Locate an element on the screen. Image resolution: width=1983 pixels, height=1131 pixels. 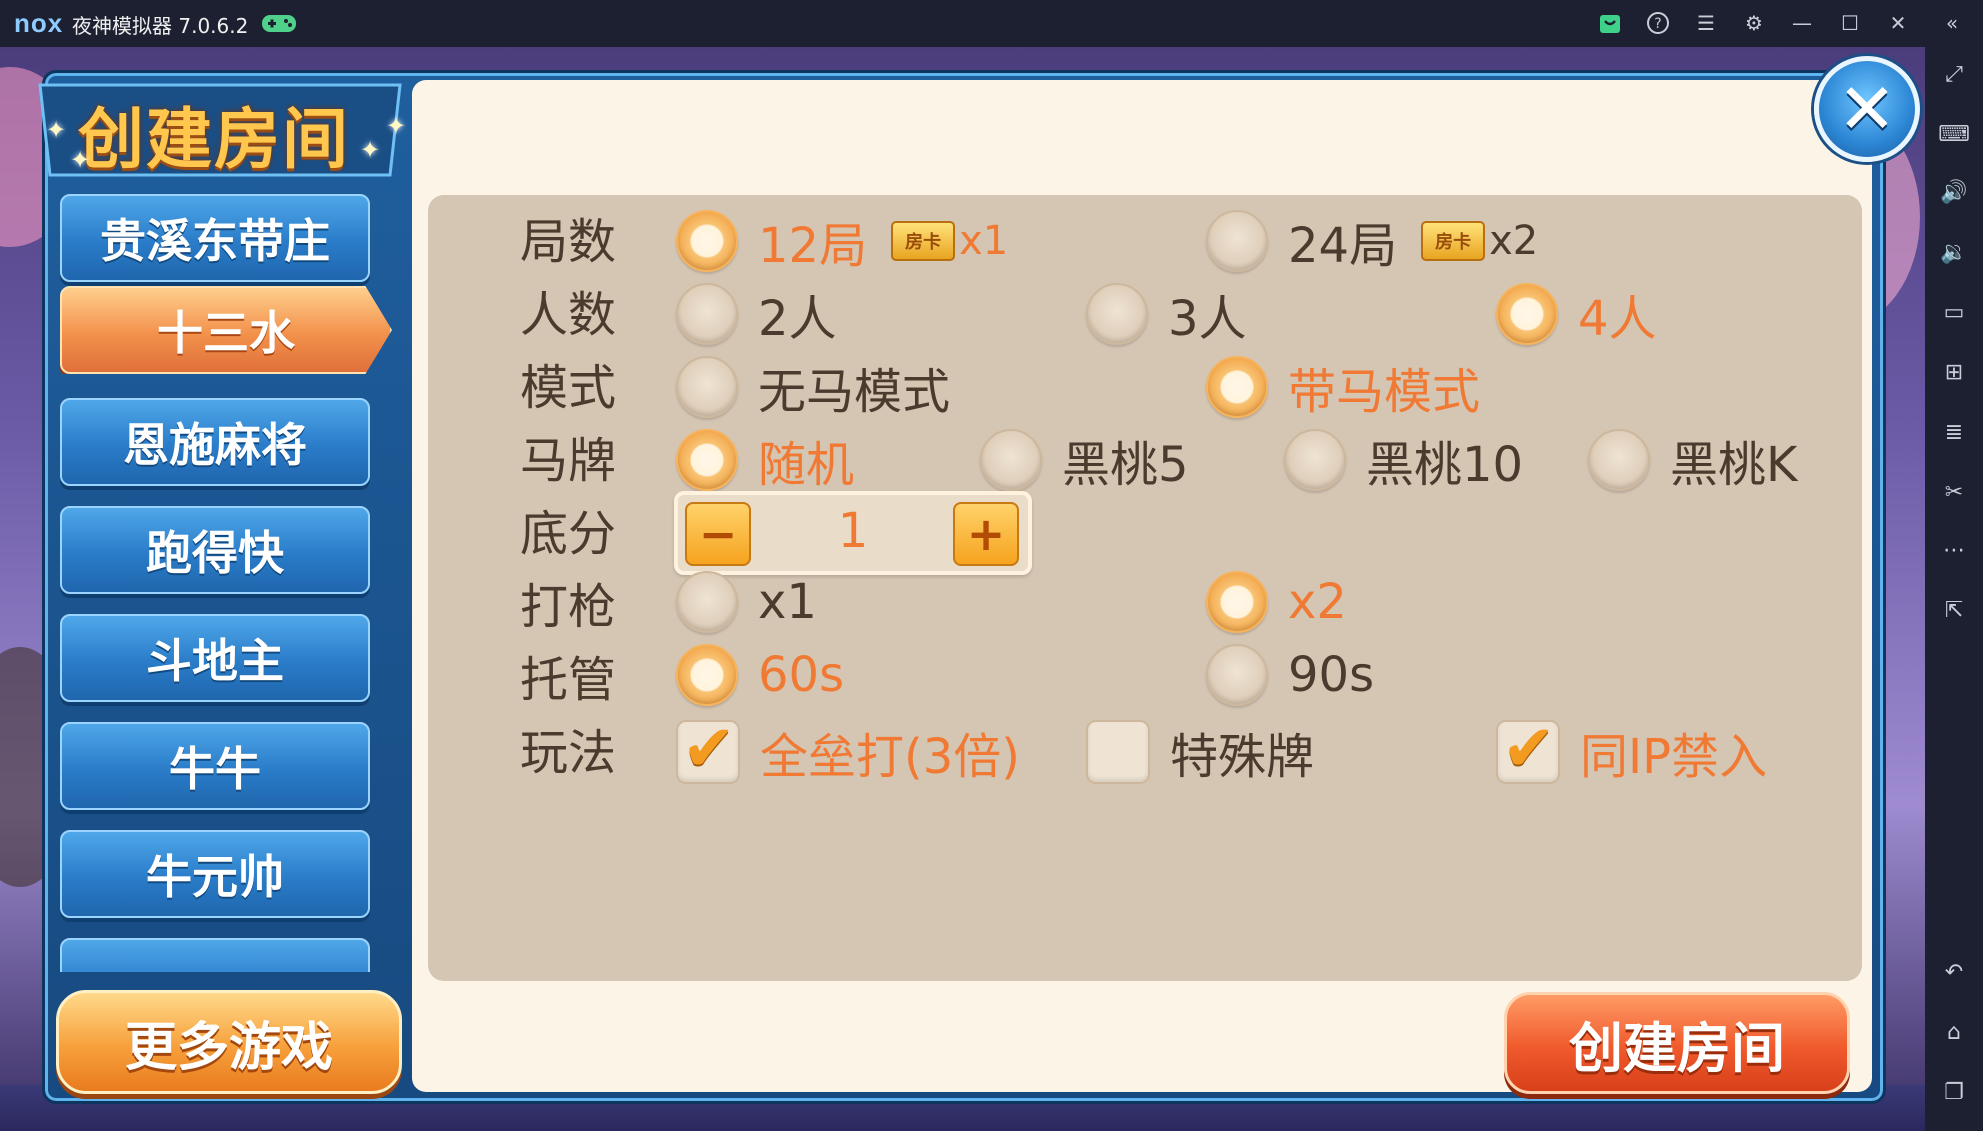
menu-item-partial is located at coordinates (215, 955).